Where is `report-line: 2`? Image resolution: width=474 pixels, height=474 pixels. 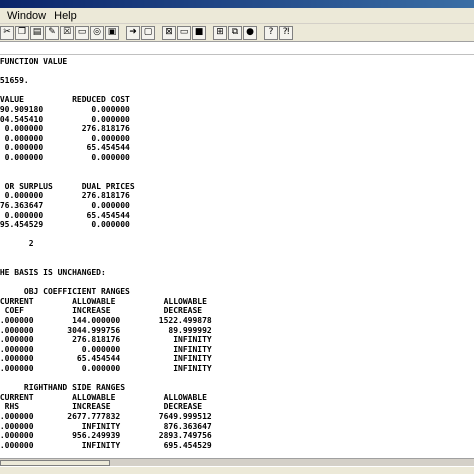 report-line: 2 is located at coordinates (31, 244).